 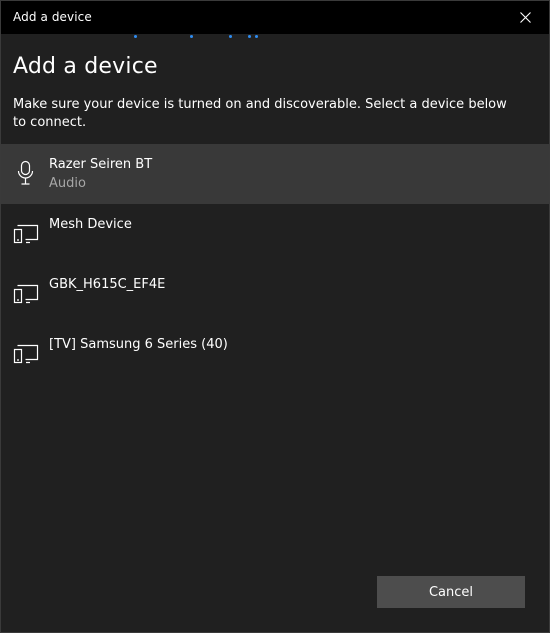 I want to click on microphone-icon, so click(x=25, y=172).